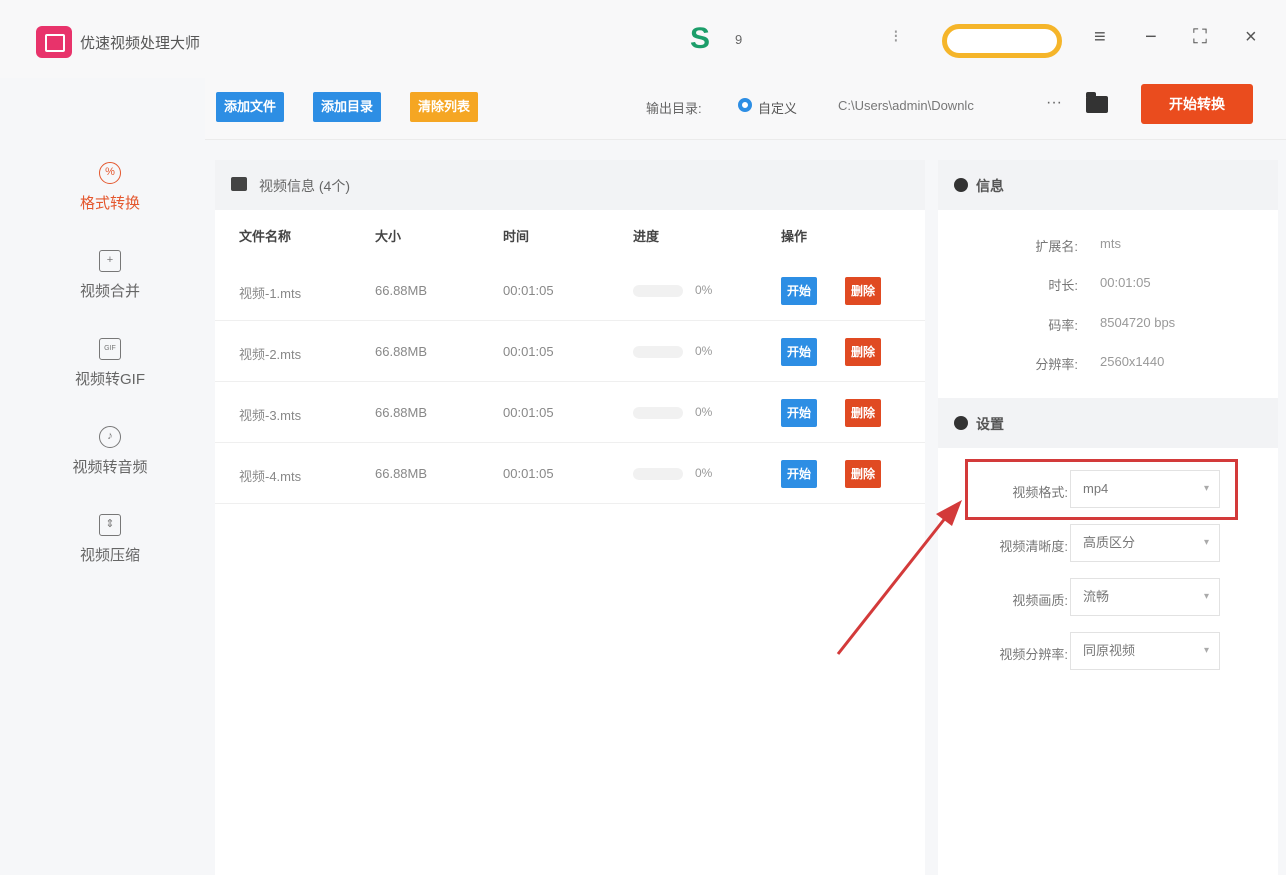 This screenshot has width=1286, height=875. What do you see at coordinates (140, 43) in the screenshot?
I see `app-title: 优速视频处理大师` at bounding box center [140, 43].